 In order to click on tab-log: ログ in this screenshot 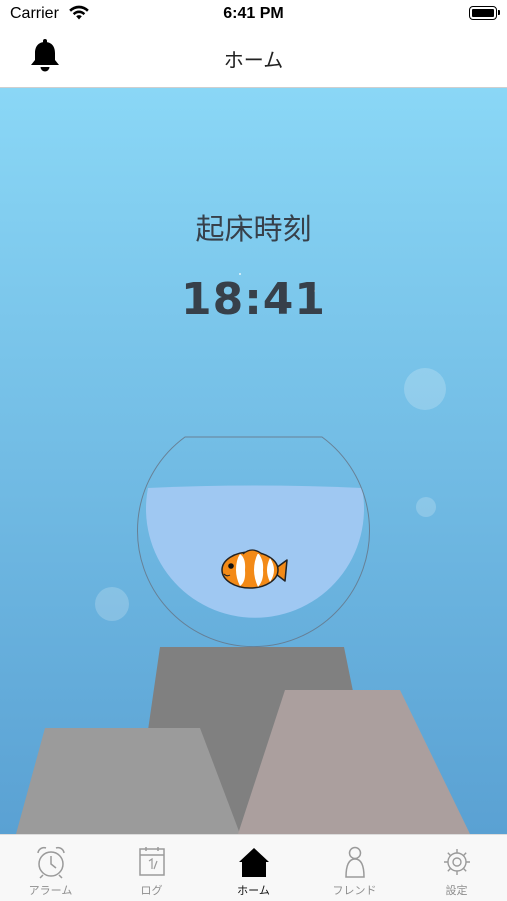, I will do `click(151, 868)`.